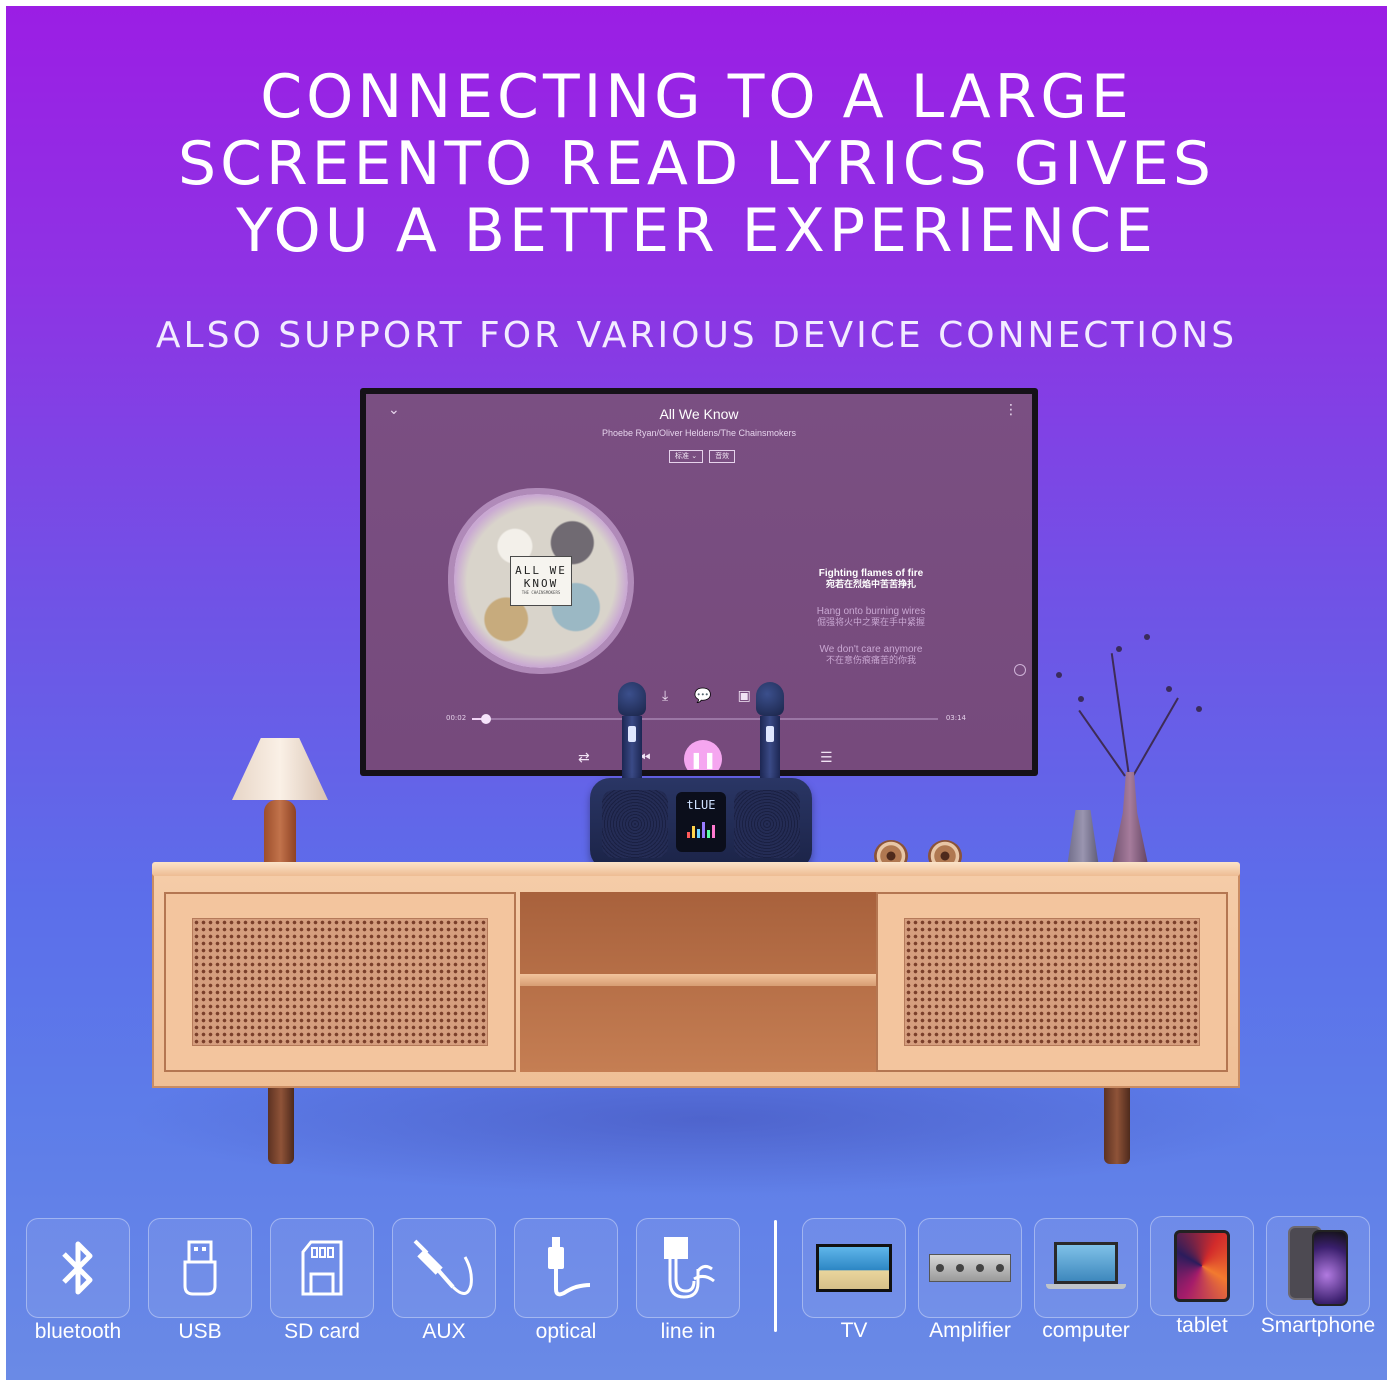 The width and height of the screenshot is (1393, 1383). I want to click on bluetooth-icon, so click(77, 1268).